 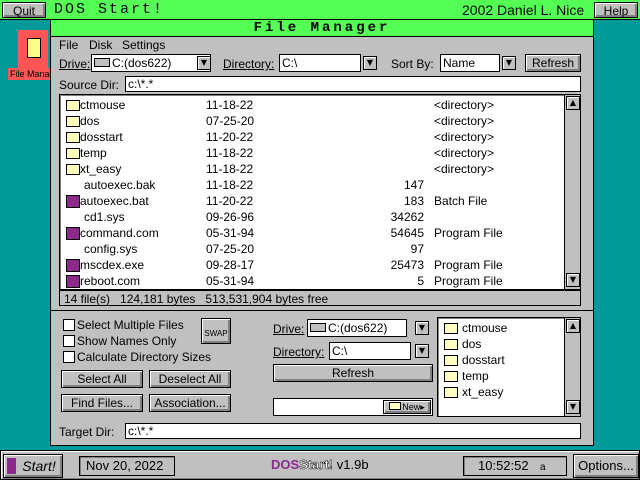 I want to click on target-refresh-button: Refresh, so click(x=353, y=373).